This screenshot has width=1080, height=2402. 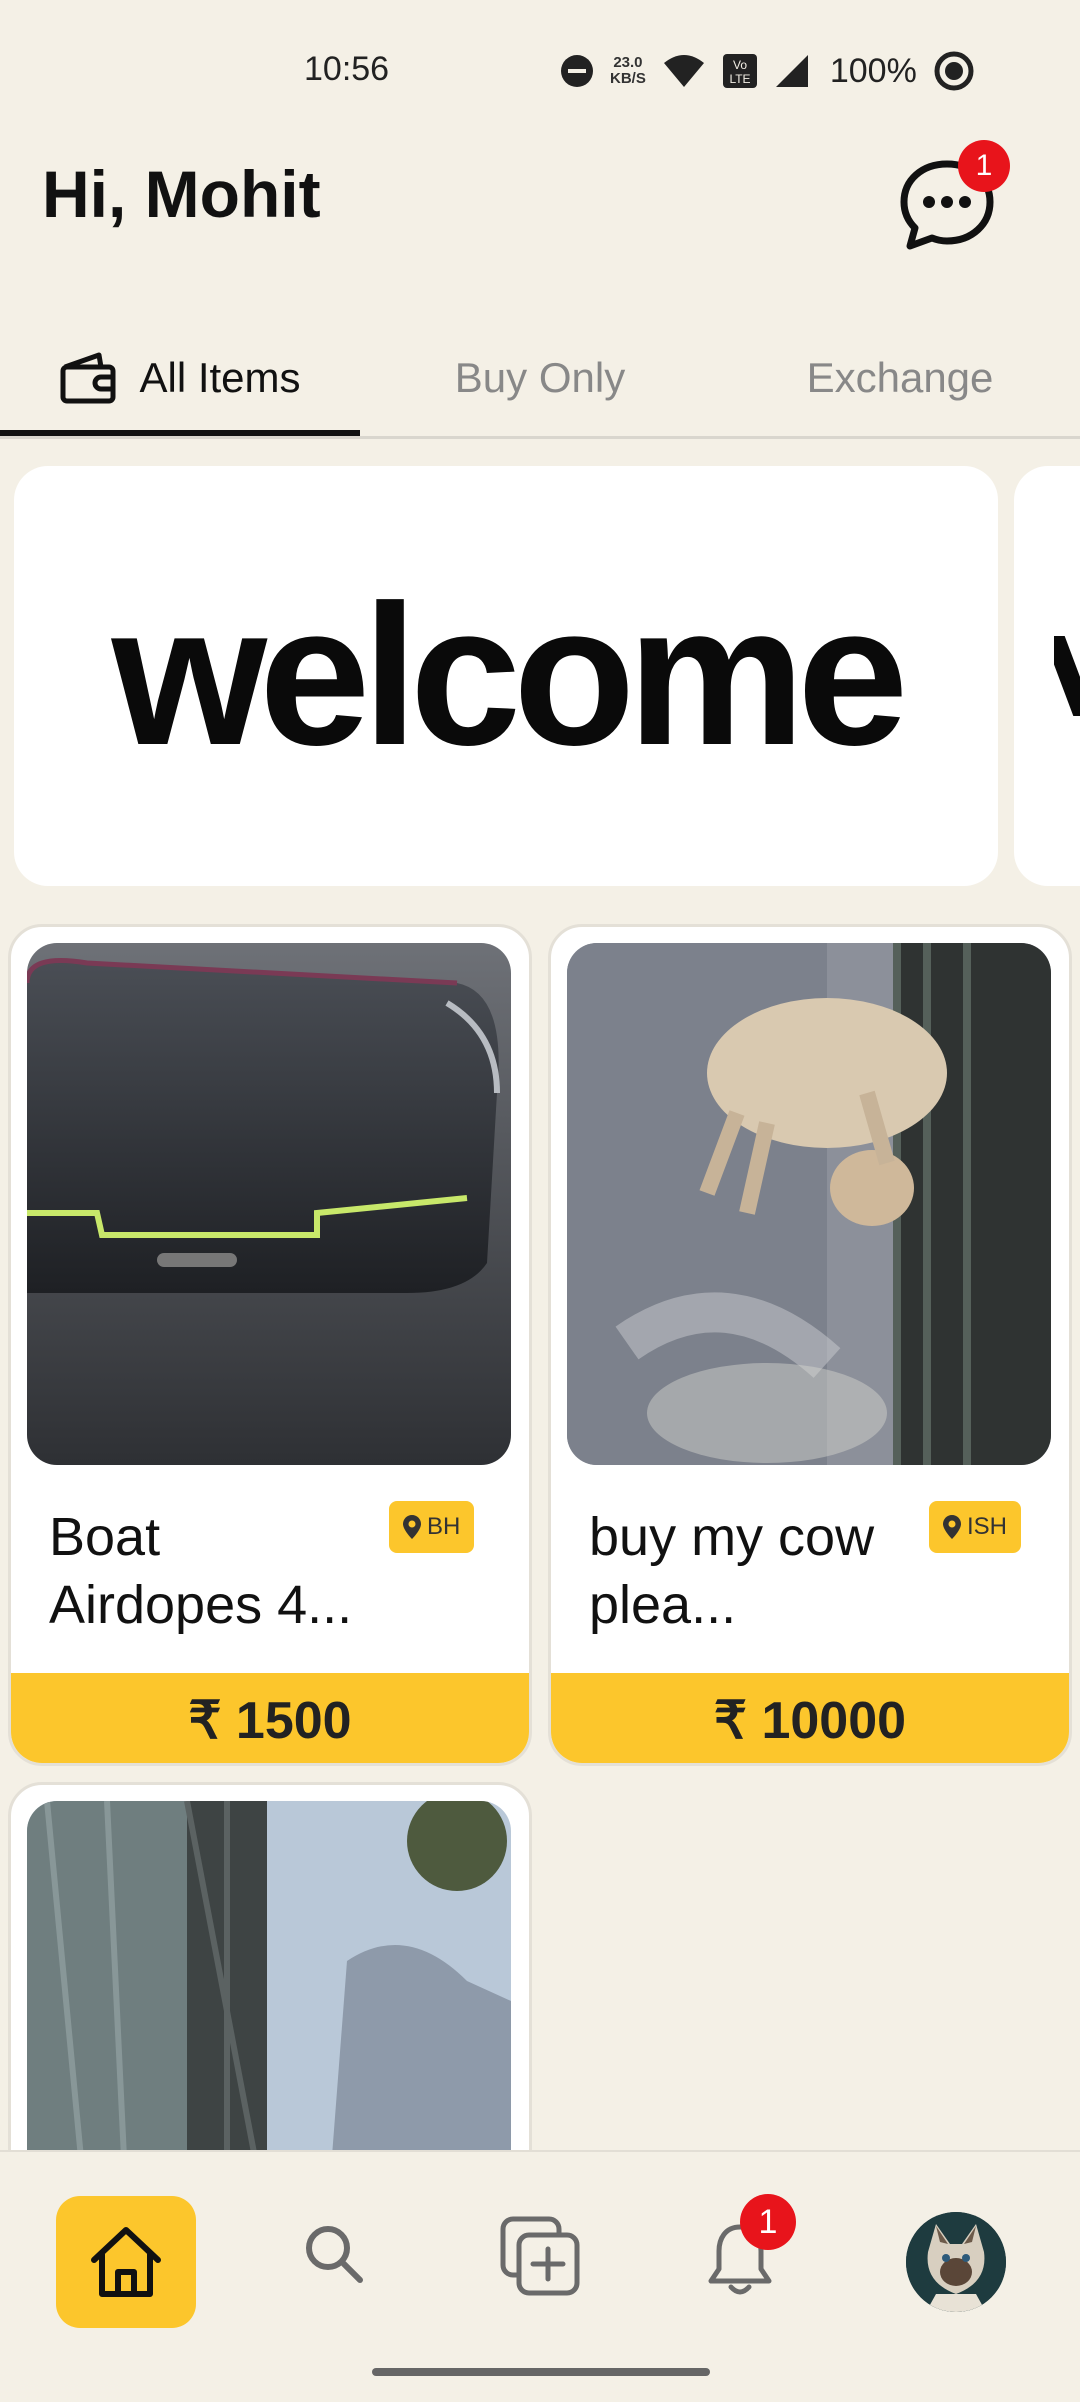 I want to click on product-card, so click(x=270, y=1992).